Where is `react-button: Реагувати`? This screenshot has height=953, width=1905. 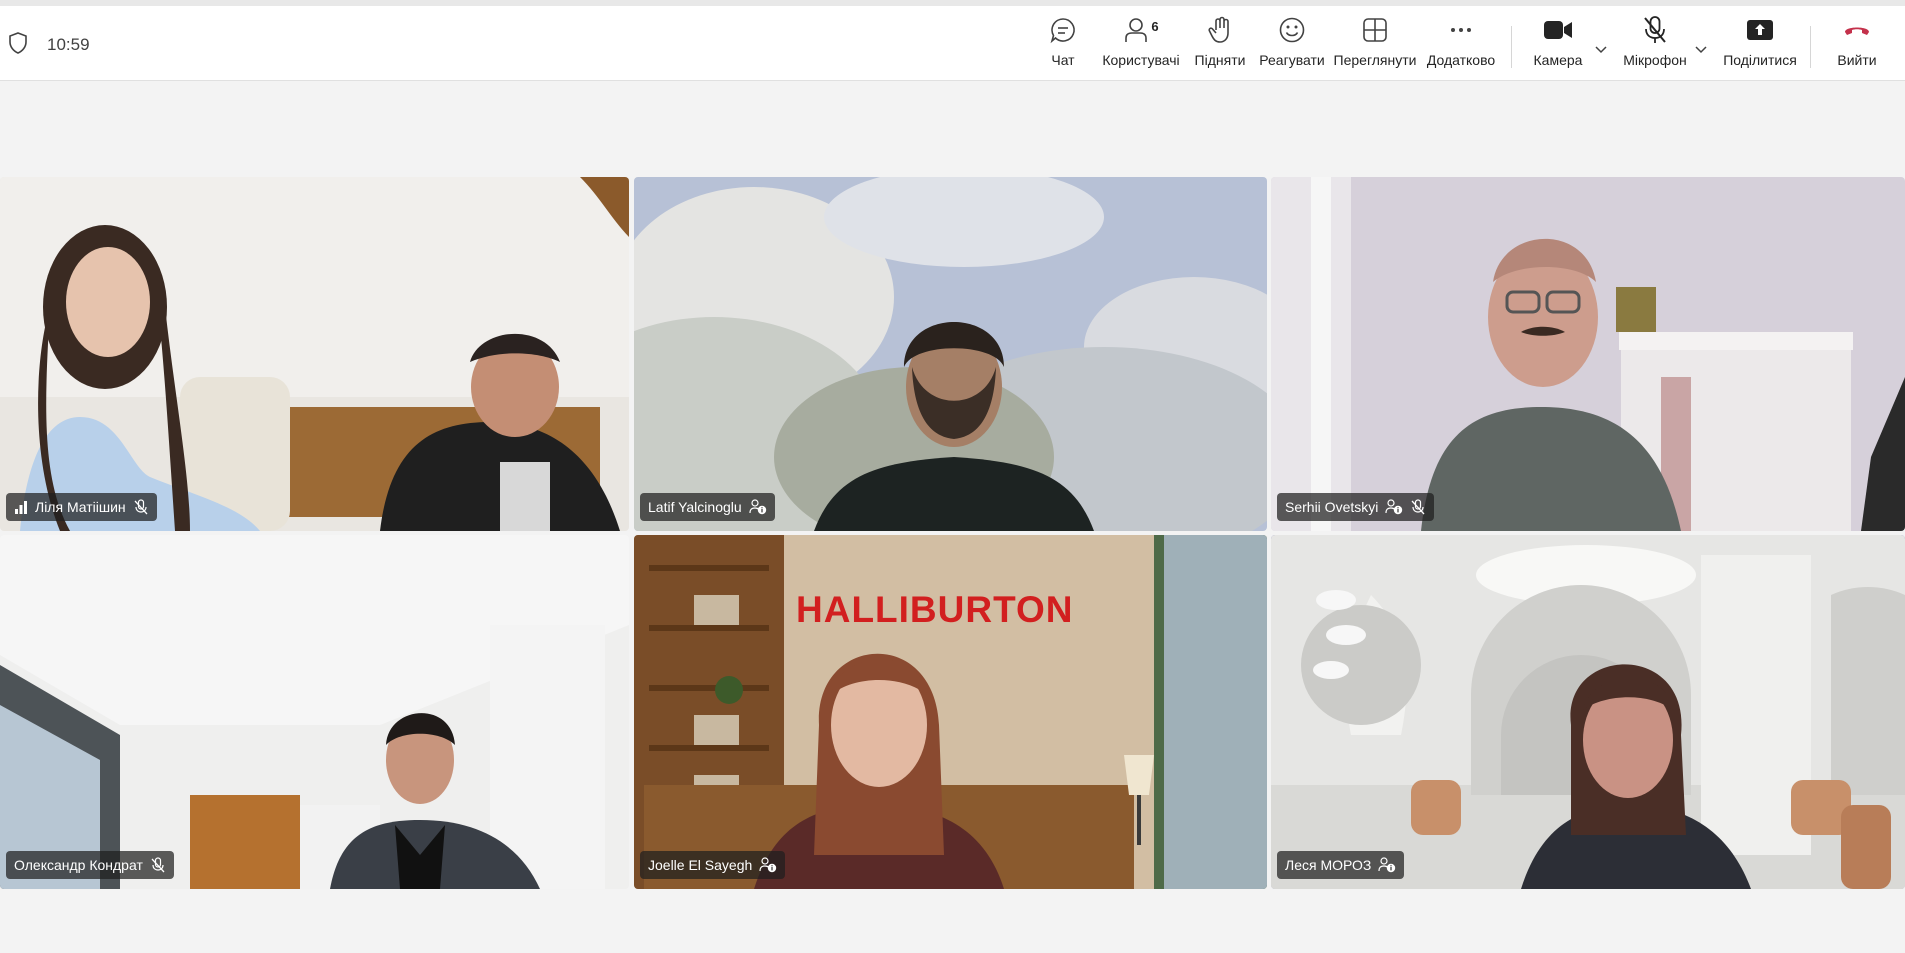 react-button: Реагувати is located at coordinates (1292, 45).